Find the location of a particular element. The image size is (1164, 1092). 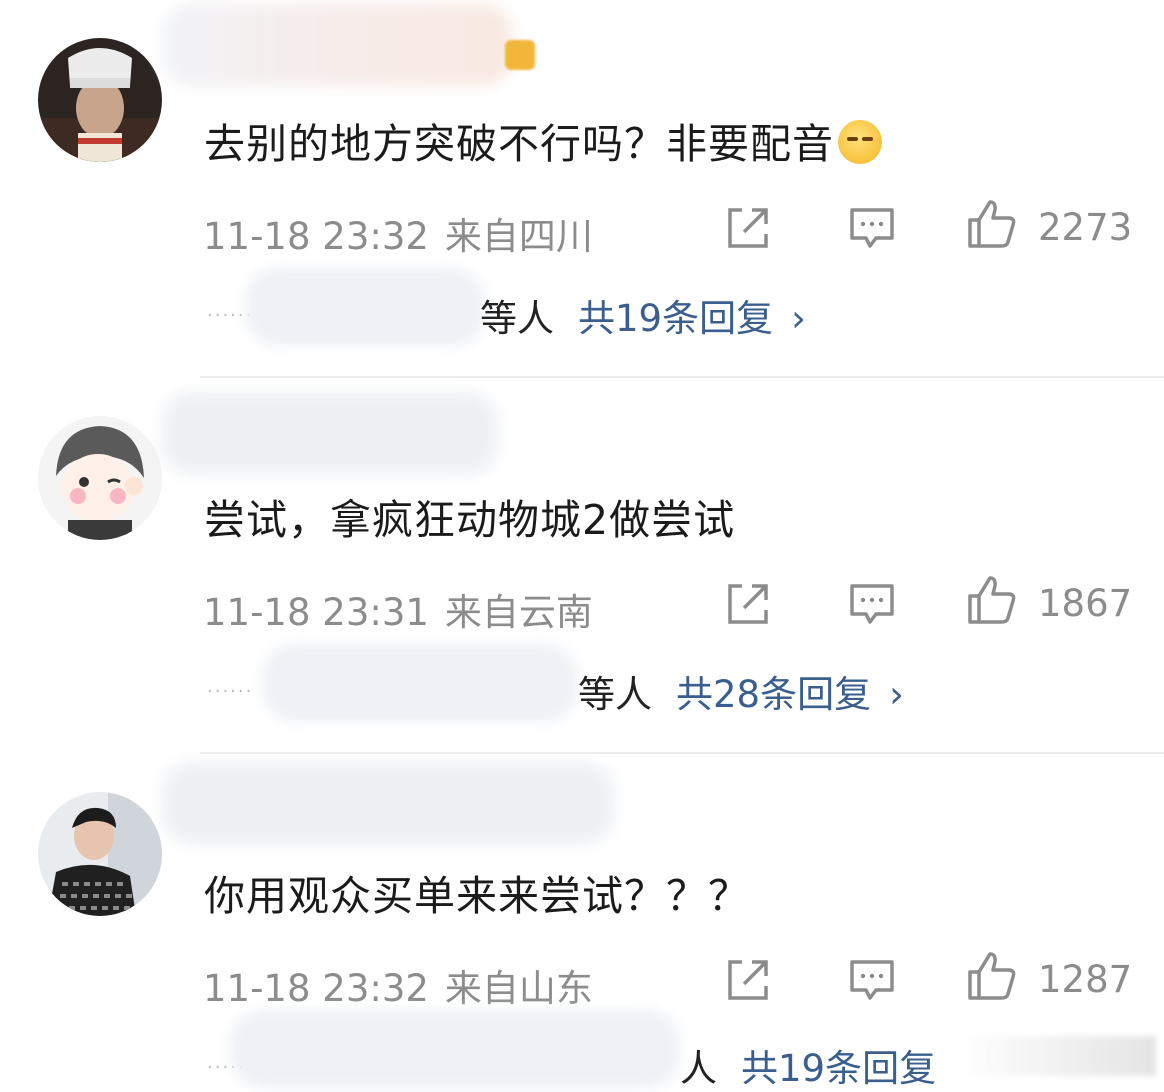

comment-text: 尝试，拿疯狂动物城2做尝试 is located at coordinates (470, 520).